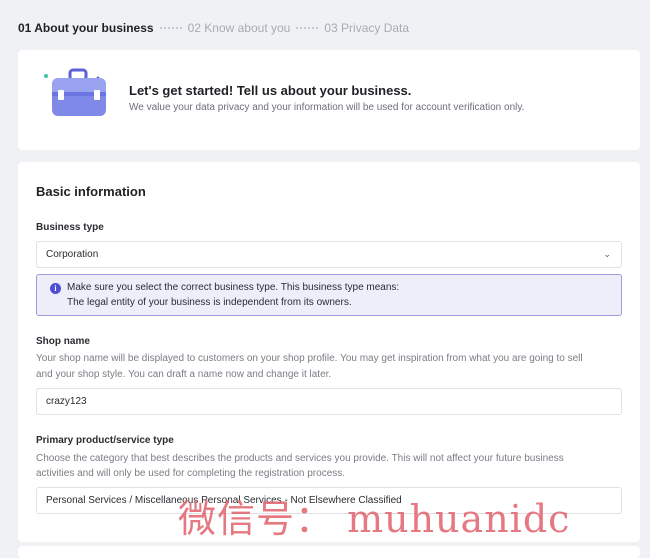 The image size is (650, 558). What do you see at coordinates (329, 401) in the screenshot?
I see `shop-name-input: crazy123` at bounding box center [329, 401].